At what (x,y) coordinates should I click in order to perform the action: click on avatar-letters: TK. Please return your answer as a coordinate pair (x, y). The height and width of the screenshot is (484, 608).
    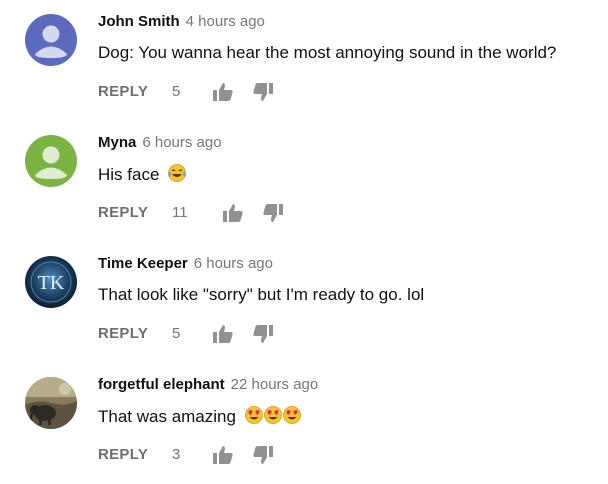
    Looking at the image, I should click on (51, 283).